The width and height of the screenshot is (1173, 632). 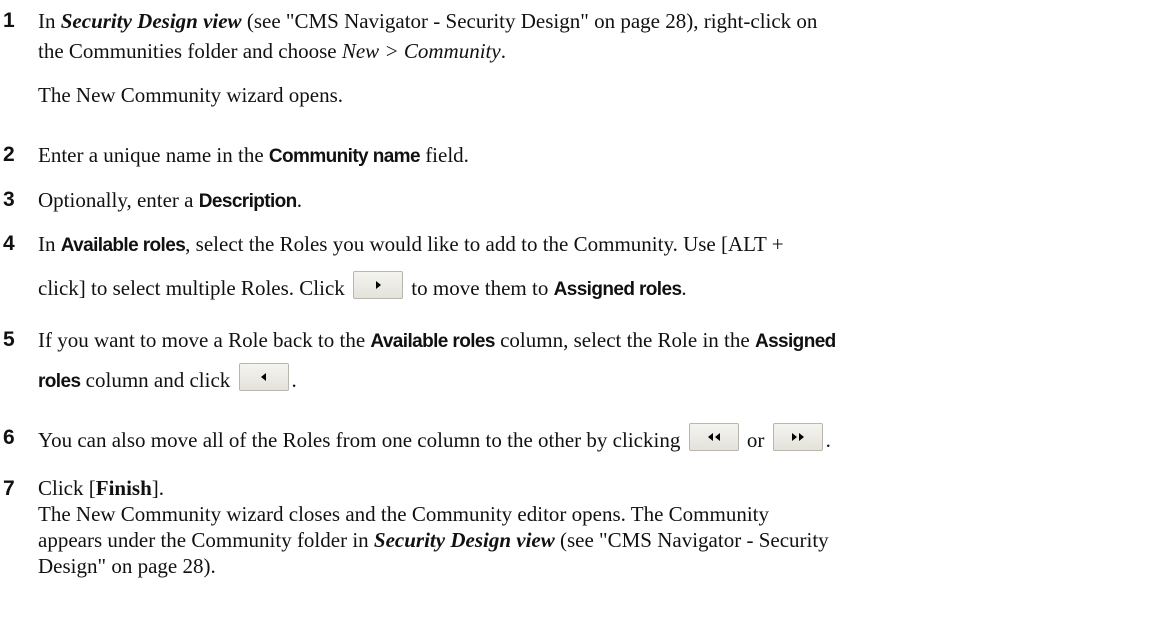 What do you see at coordinates (170, 200) in the screenshot?
I see `step-text: Optionally, enter a Description.` at bounding box center [170, 200].